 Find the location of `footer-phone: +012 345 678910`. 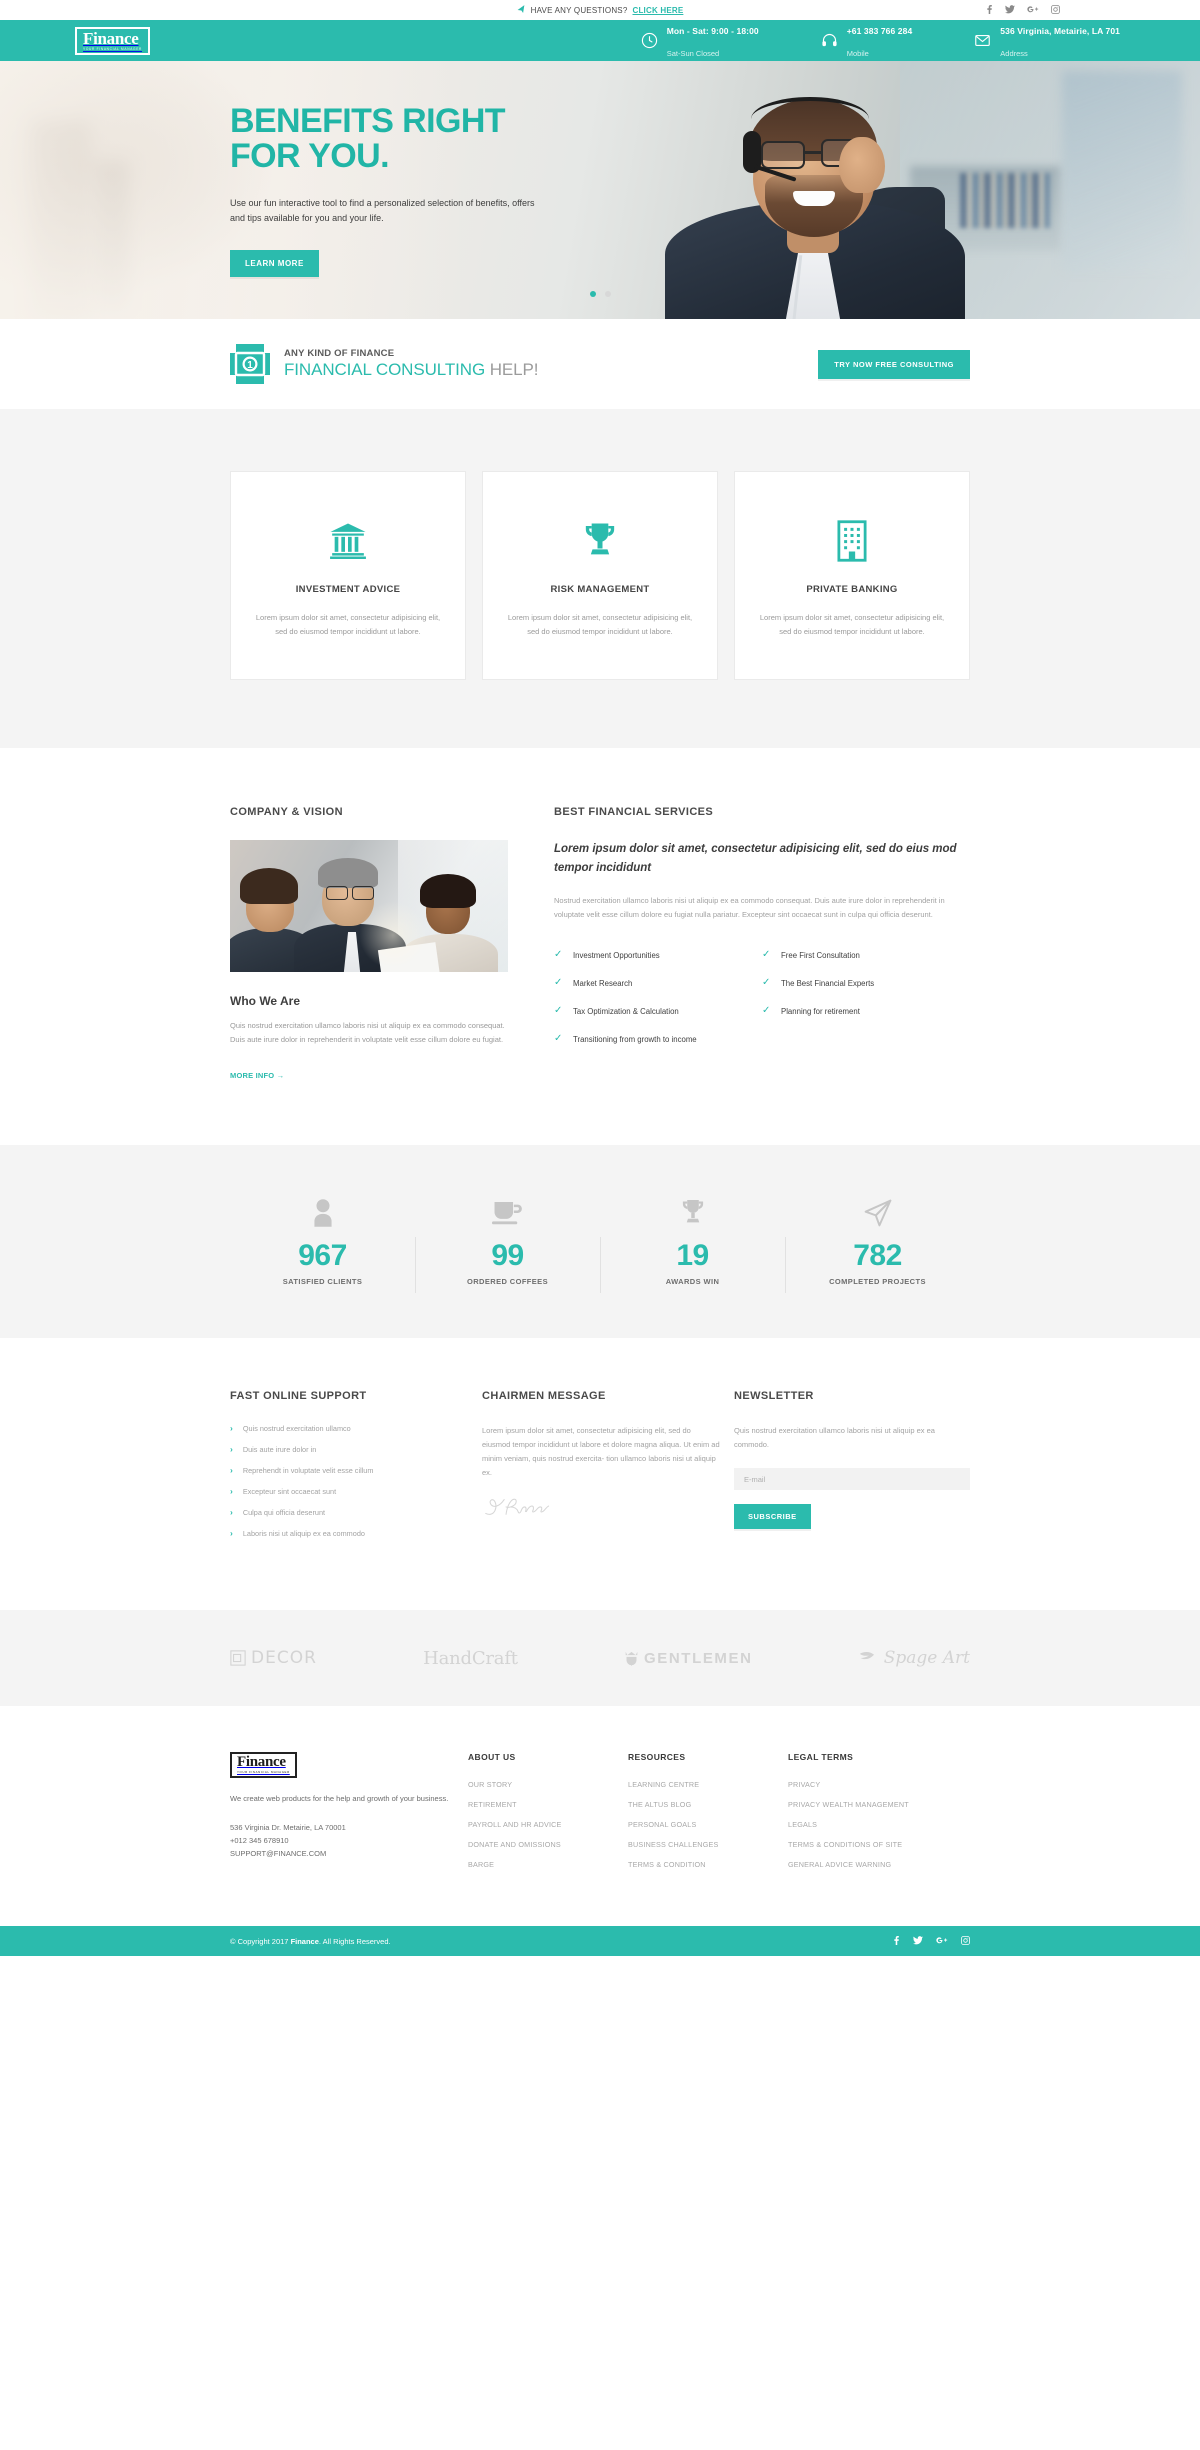

footer-phone: +012 345 678910 is located at coordinates (259, 1840).